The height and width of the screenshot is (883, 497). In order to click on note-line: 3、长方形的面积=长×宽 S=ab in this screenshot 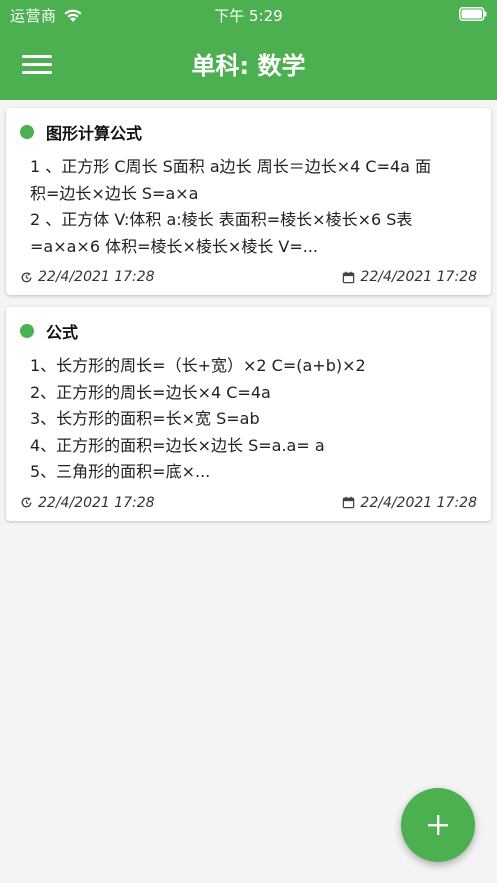, I will do `click(145, 418)`.